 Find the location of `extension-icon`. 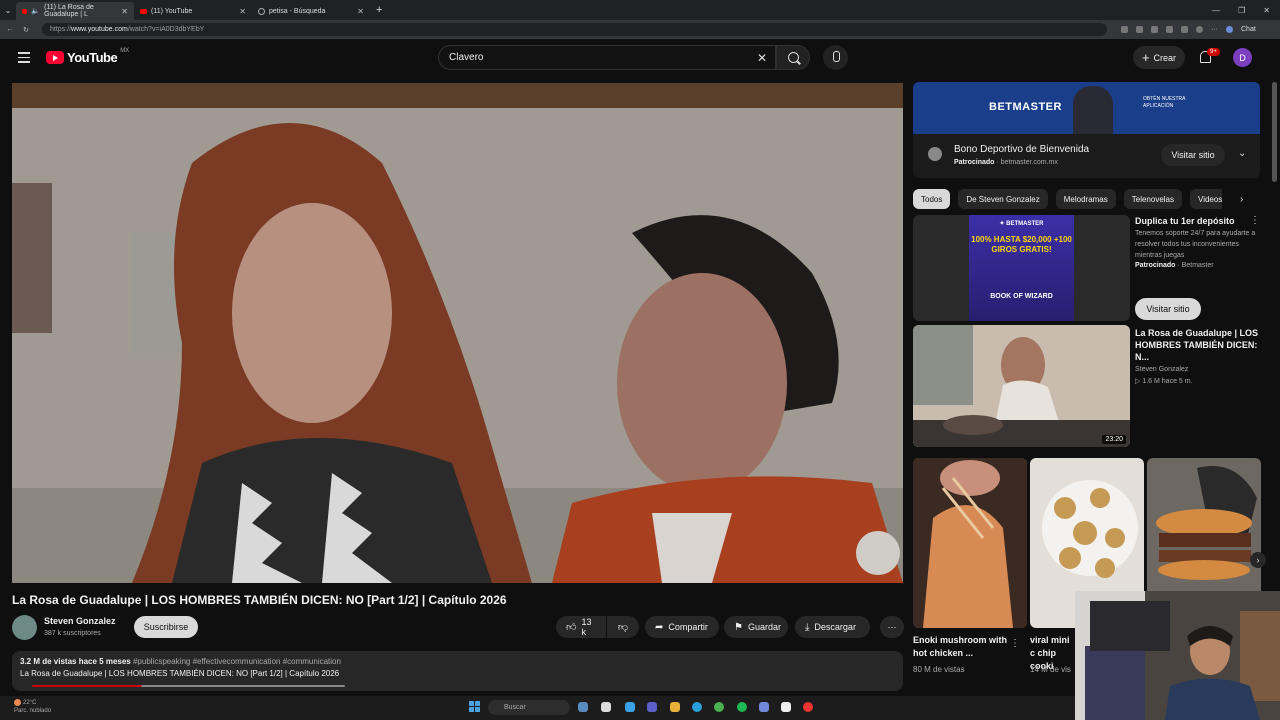

extension-icon is located at coordinates (1169, 29).